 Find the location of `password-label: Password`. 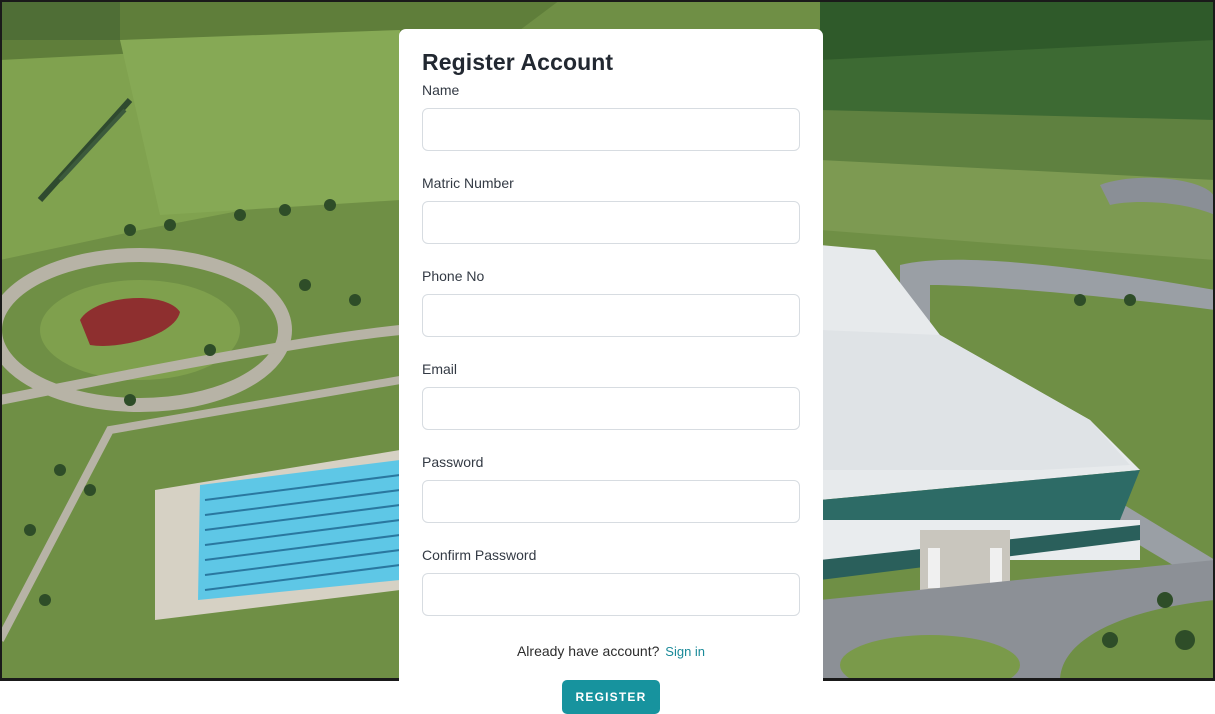

password-label: Password is located at coordinates (453, 462).